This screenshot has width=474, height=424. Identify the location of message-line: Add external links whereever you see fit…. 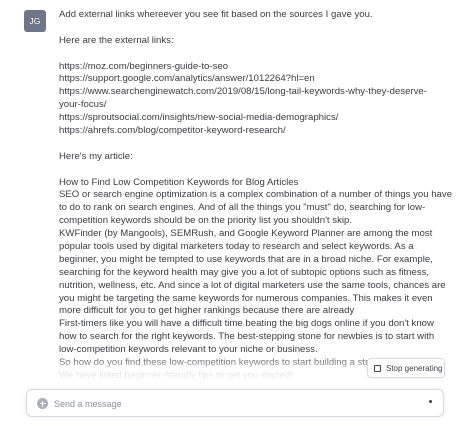
(216, 14).